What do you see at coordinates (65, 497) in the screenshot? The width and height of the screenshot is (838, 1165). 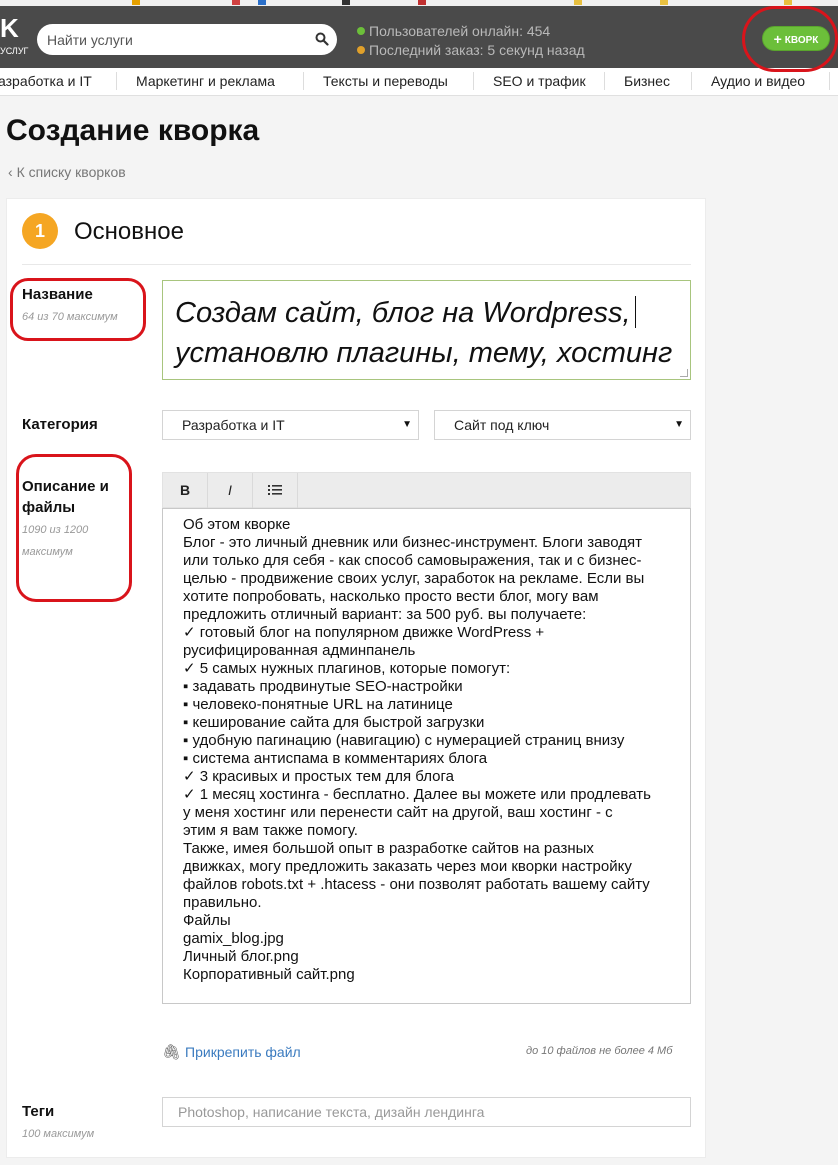 I see `description-field-label: Описание и файлы` at bounding box center [65, 497].